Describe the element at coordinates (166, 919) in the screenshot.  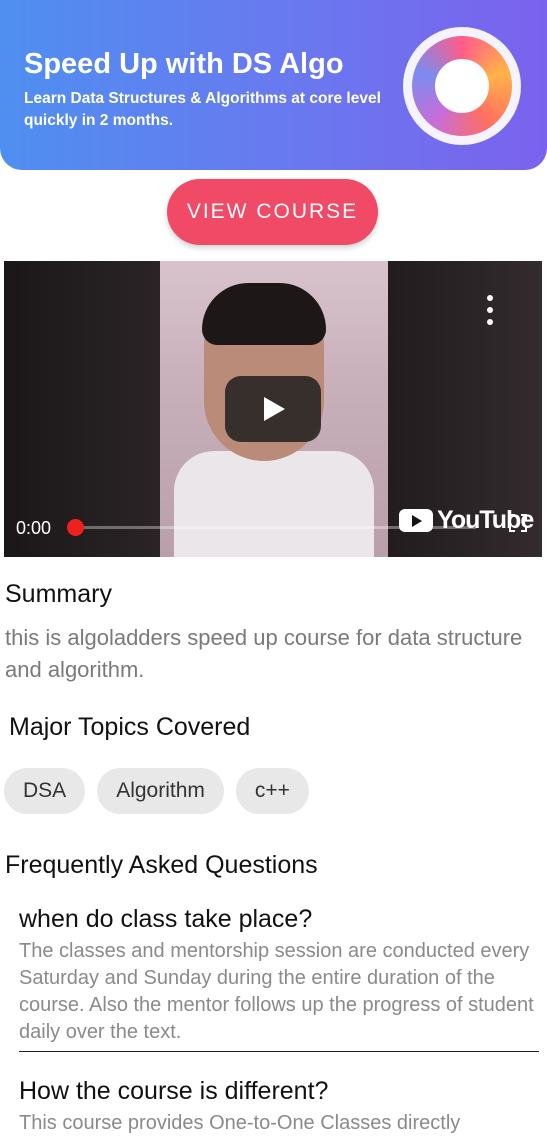
I see `faq-question: when do class take place?` at that location.